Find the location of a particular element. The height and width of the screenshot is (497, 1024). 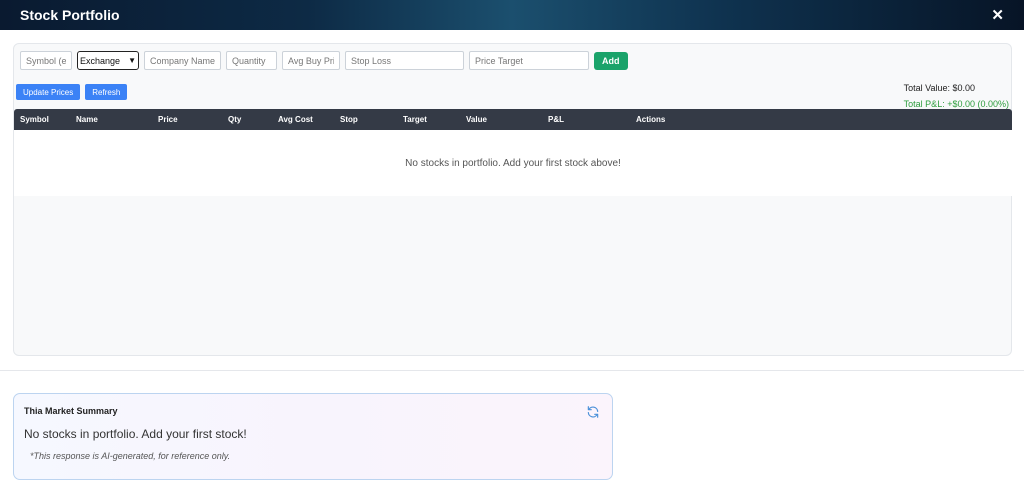

chevron-down-icon: ▼ is located at coordinates (132, 60).